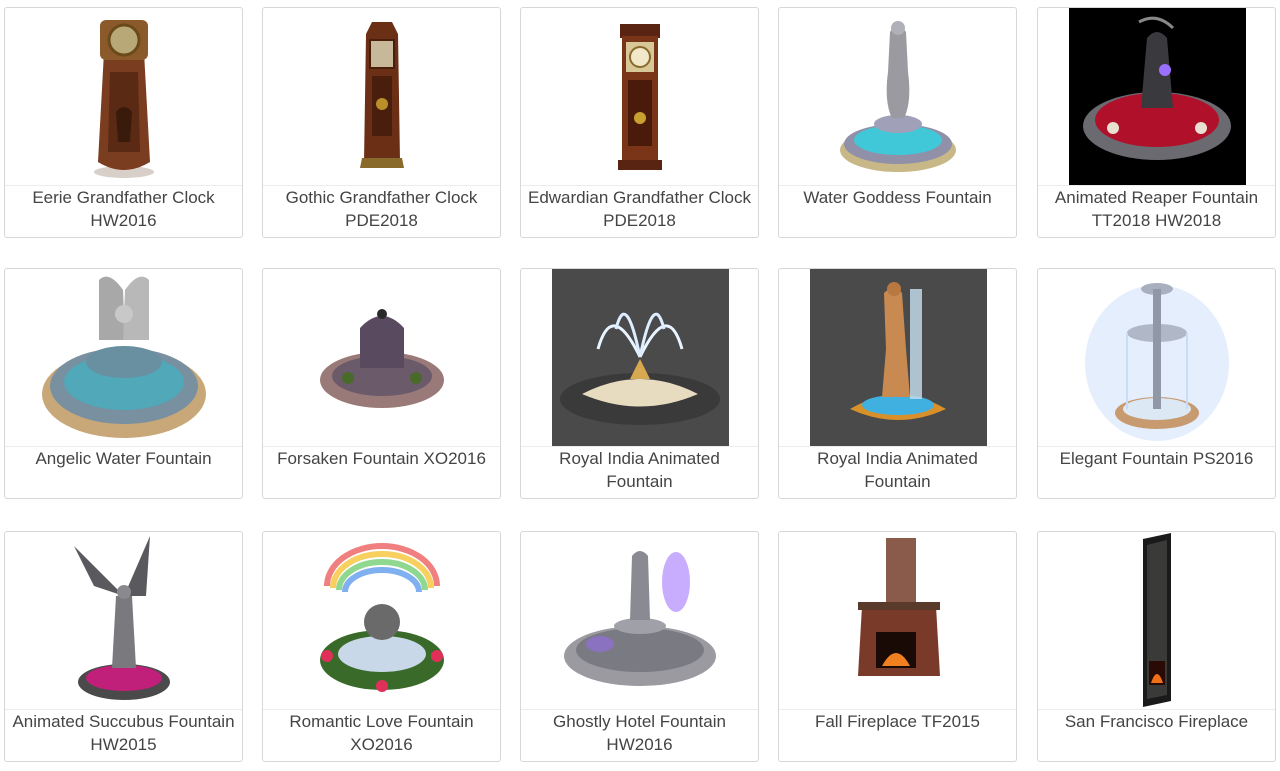 The width and height of the screenshot is (1280, 771). I want to click on item-card-elegant-fountain: Elegant Fountain PS2016, so click(1156, 383).